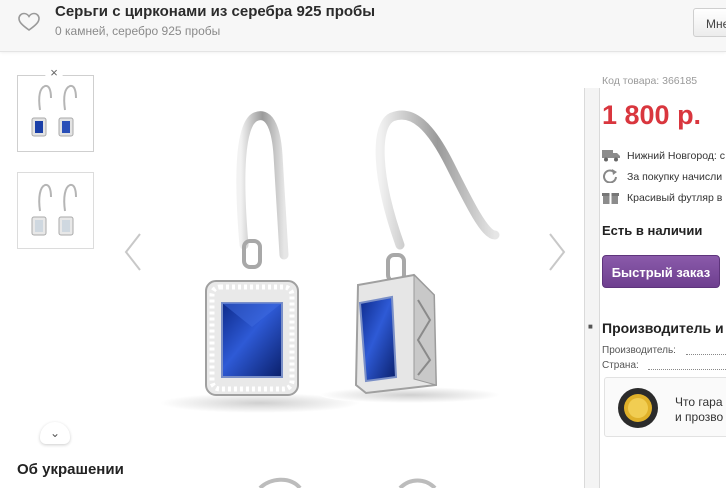  I want to click on page-subtitle: 0 камней, серебро 925 пробы, so click(138, 31).